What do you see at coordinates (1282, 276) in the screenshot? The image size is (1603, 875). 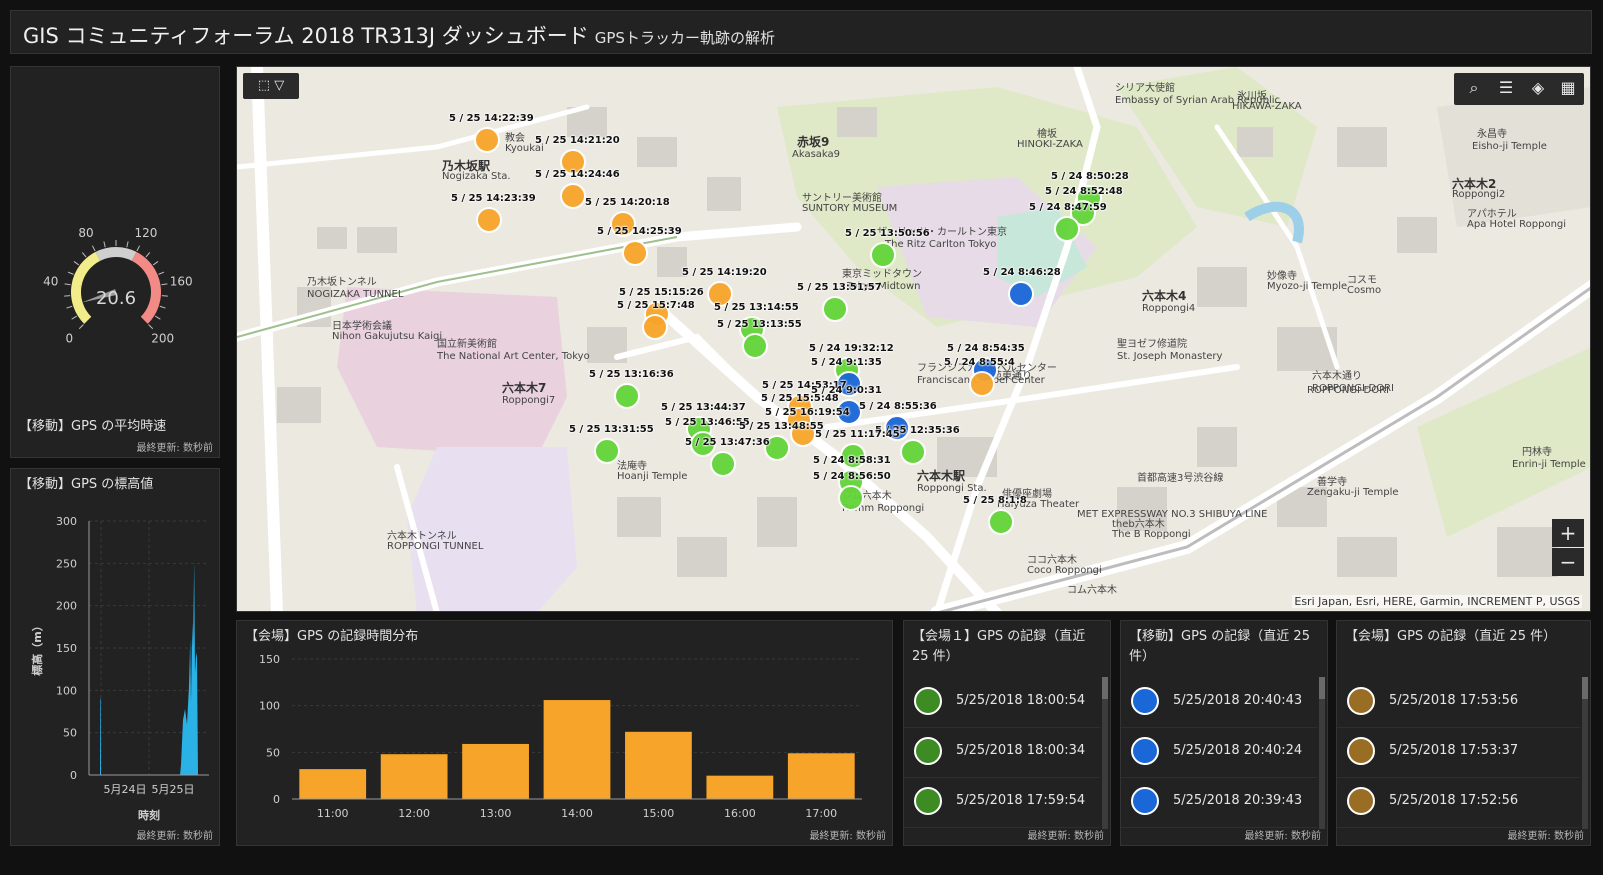 I see `map-place-label: 妙像寺` at bounding box center [1282, 276].